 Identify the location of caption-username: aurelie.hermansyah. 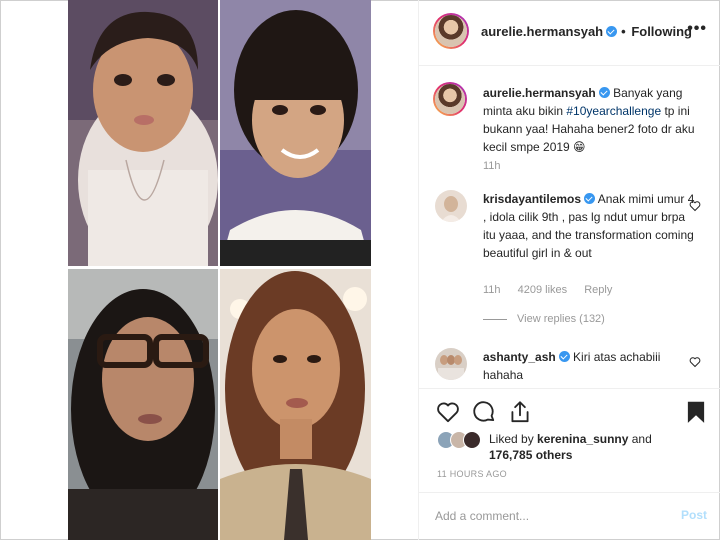
(539, 93).